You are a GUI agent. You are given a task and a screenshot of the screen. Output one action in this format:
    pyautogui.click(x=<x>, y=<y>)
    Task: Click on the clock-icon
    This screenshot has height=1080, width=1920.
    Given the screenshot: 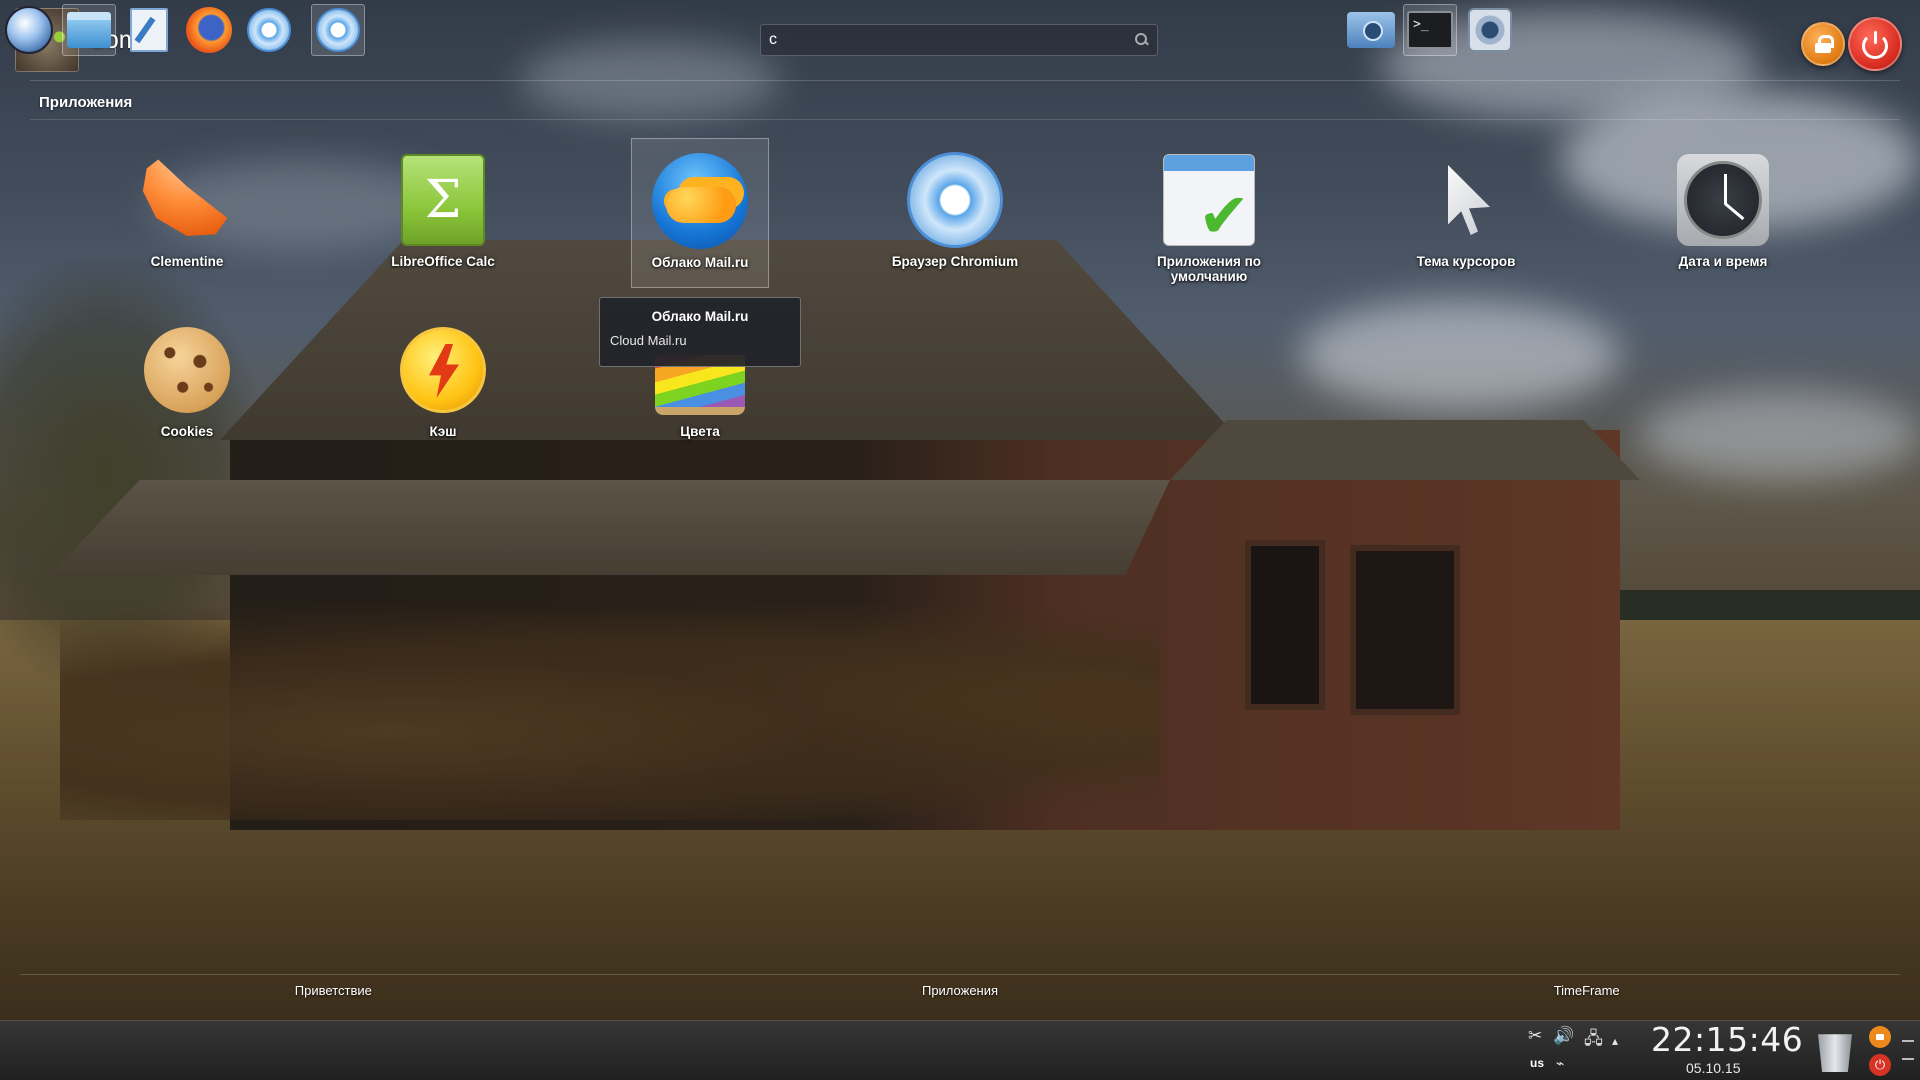 What is the action you would take?
    pyautogui.click(x=1723, y=200)
    